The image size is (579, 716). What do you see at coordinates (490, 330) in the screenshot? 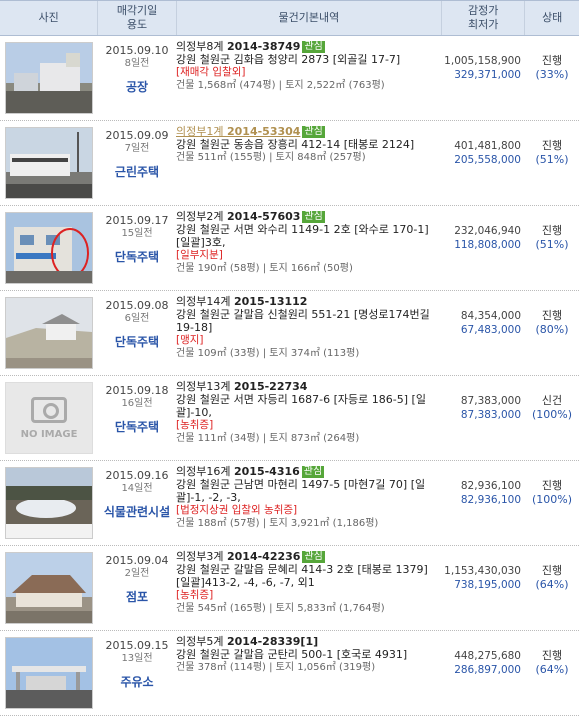
I see `minimum-price: 67,483,000` at bounding box center [490, 330].